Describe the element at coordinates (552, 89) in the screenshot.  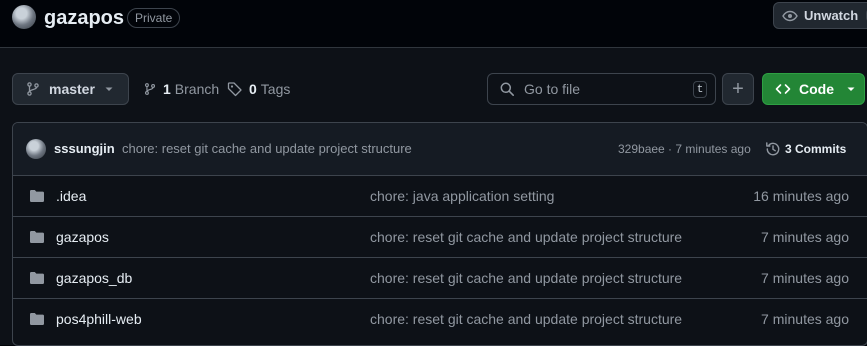
I see `go-to-file-placeholder: Go to file` at that location.